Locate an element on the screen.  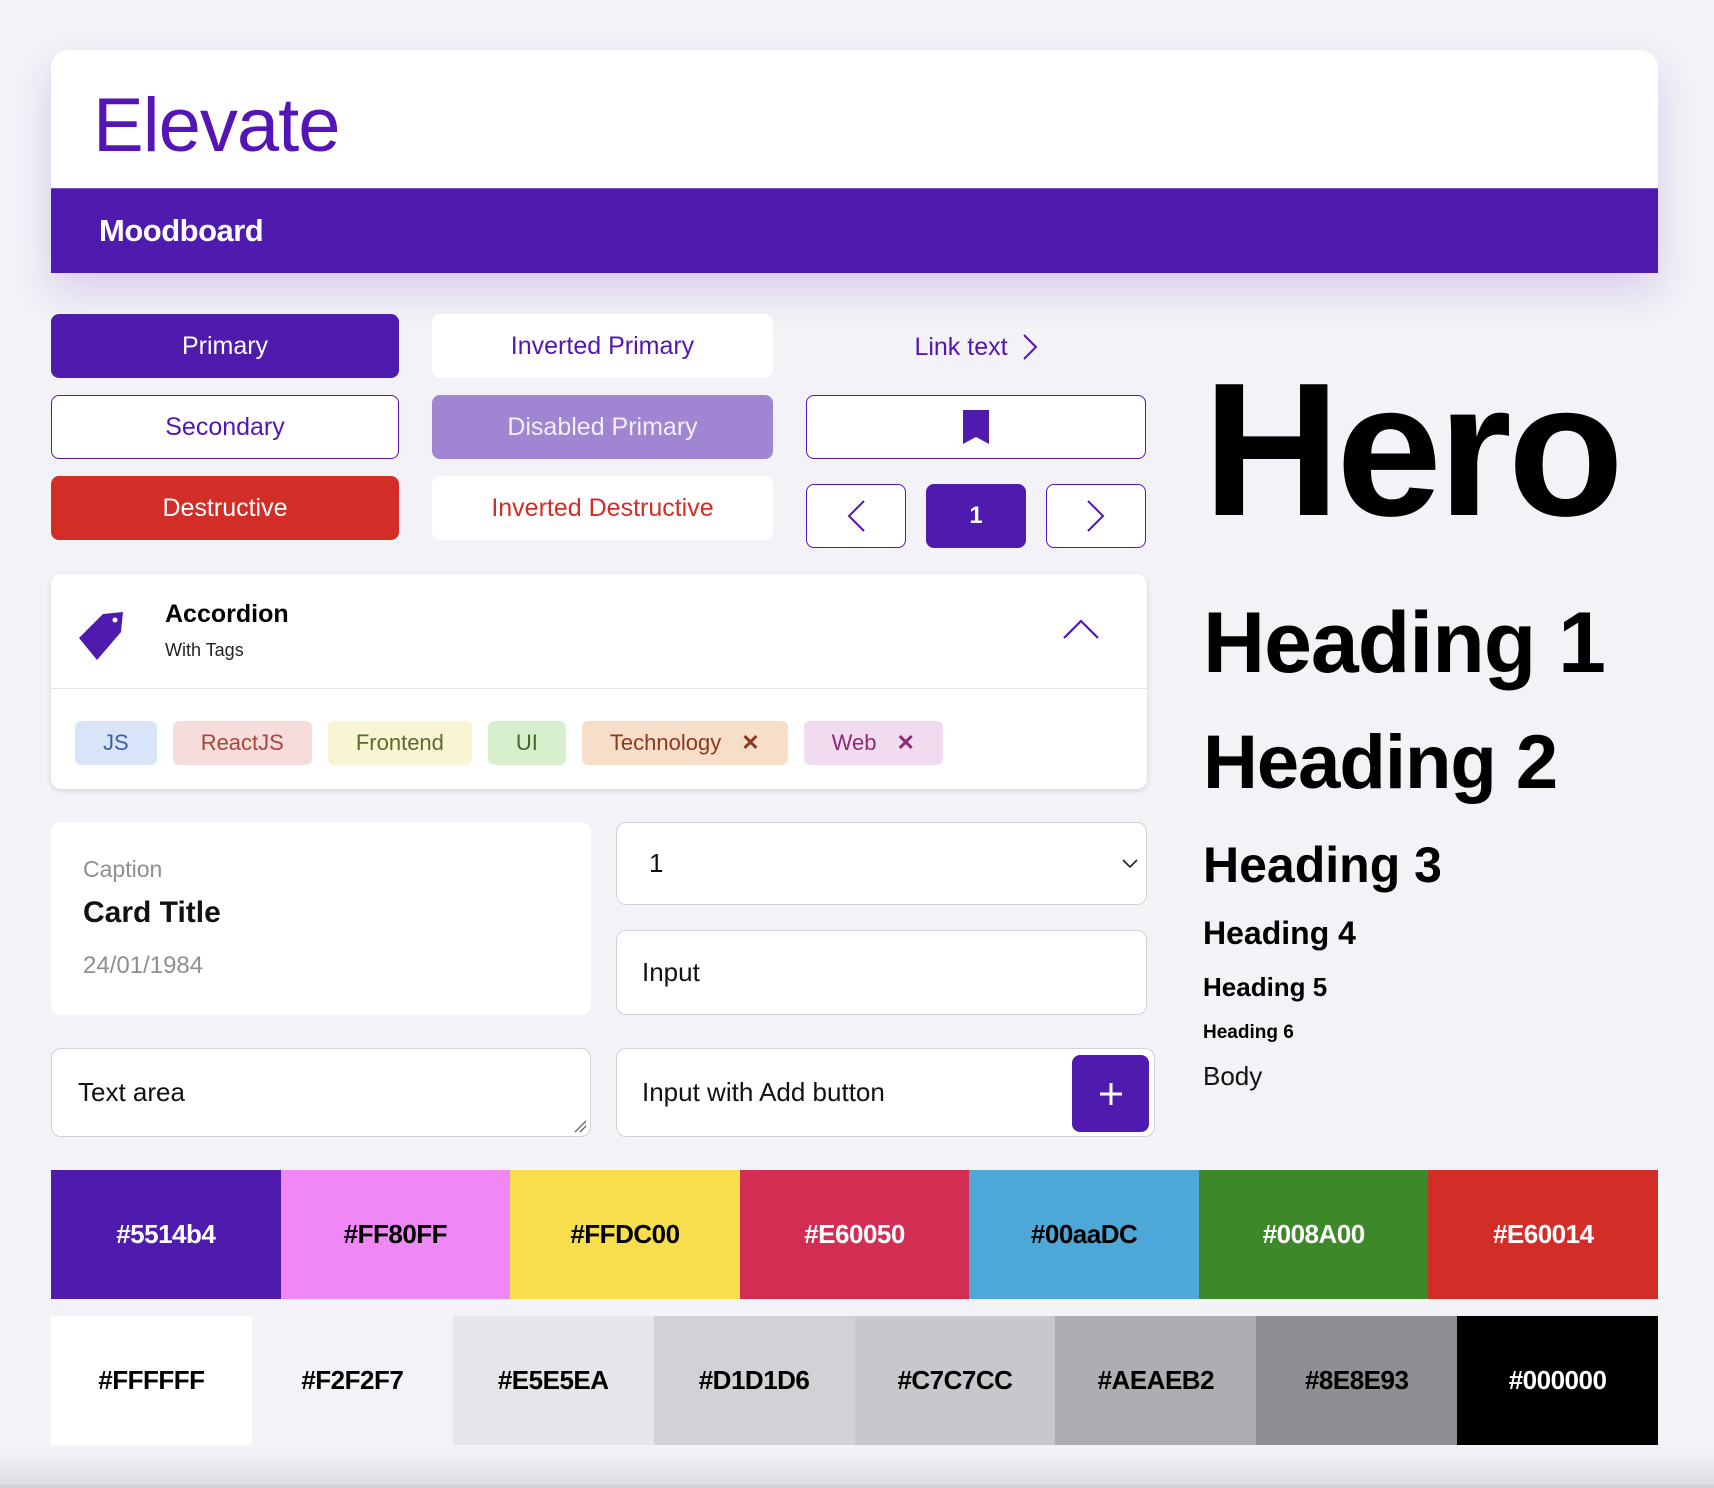
chevron-down-icon is located at coordinates (1130, 864).